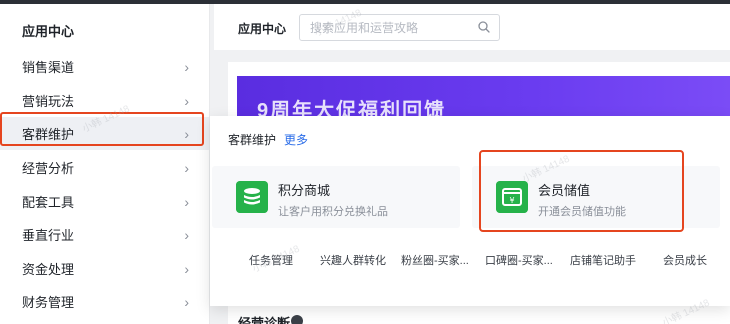  What do you see at coordinates (252, 197) in the screenshot?
I see `coins-stack-icon` at bounding box center [252, 197].